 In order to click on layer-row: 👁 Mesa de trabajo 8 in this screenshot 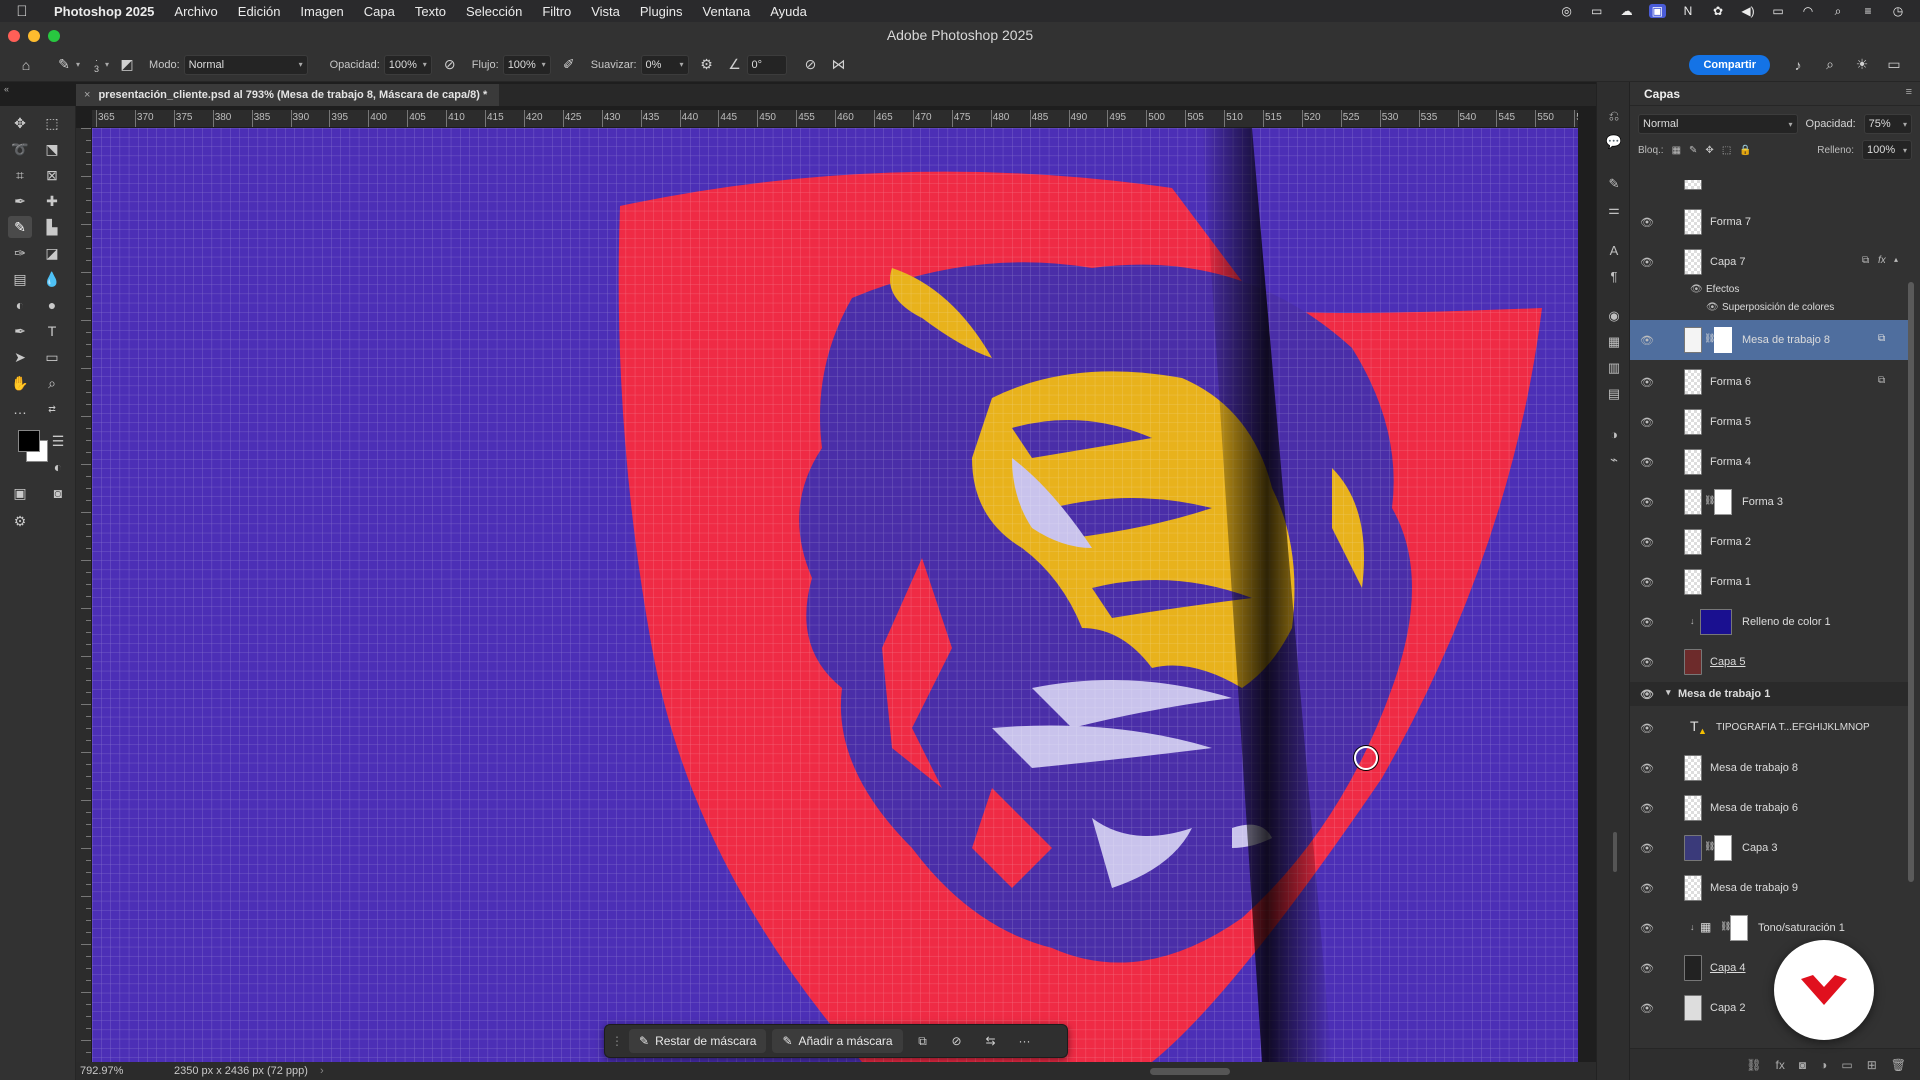, I will do `click(1770, 768)`.